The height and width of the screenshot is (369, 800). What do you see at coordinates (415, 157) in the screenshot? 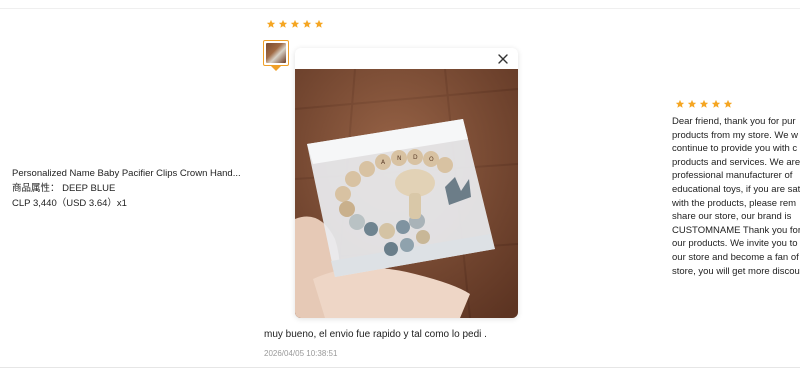
I see `svg-text: D` at bounding box center [415, 157].